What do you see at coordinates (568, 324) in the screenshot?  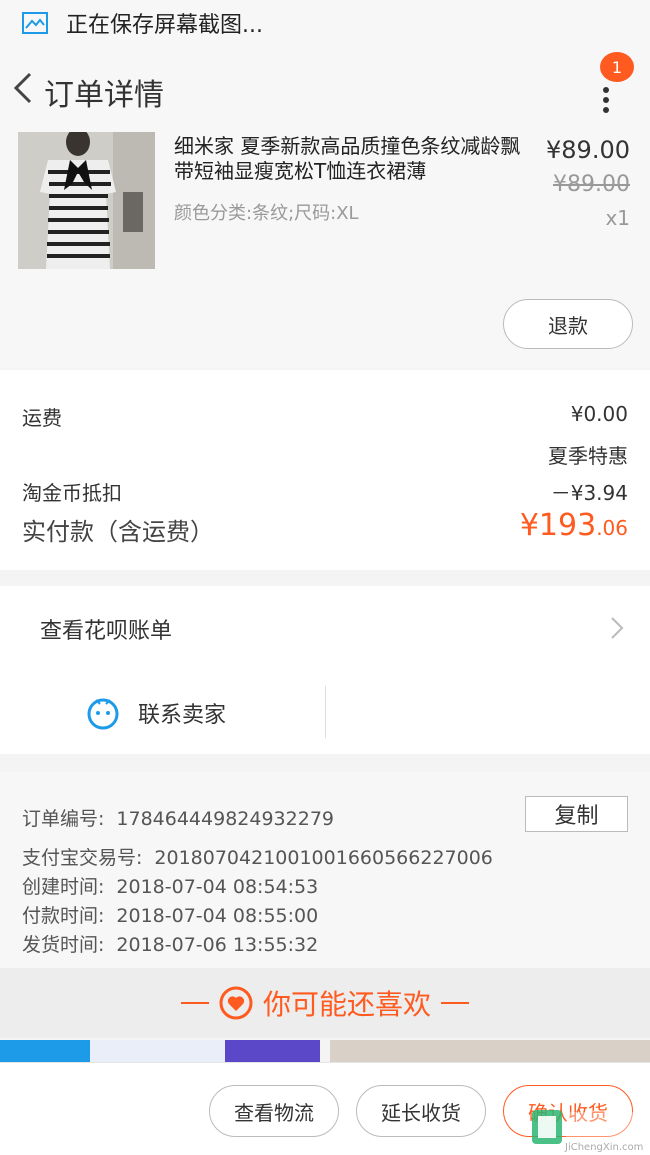 I see `refund-button: 退款` at bounding box center [568, 324].